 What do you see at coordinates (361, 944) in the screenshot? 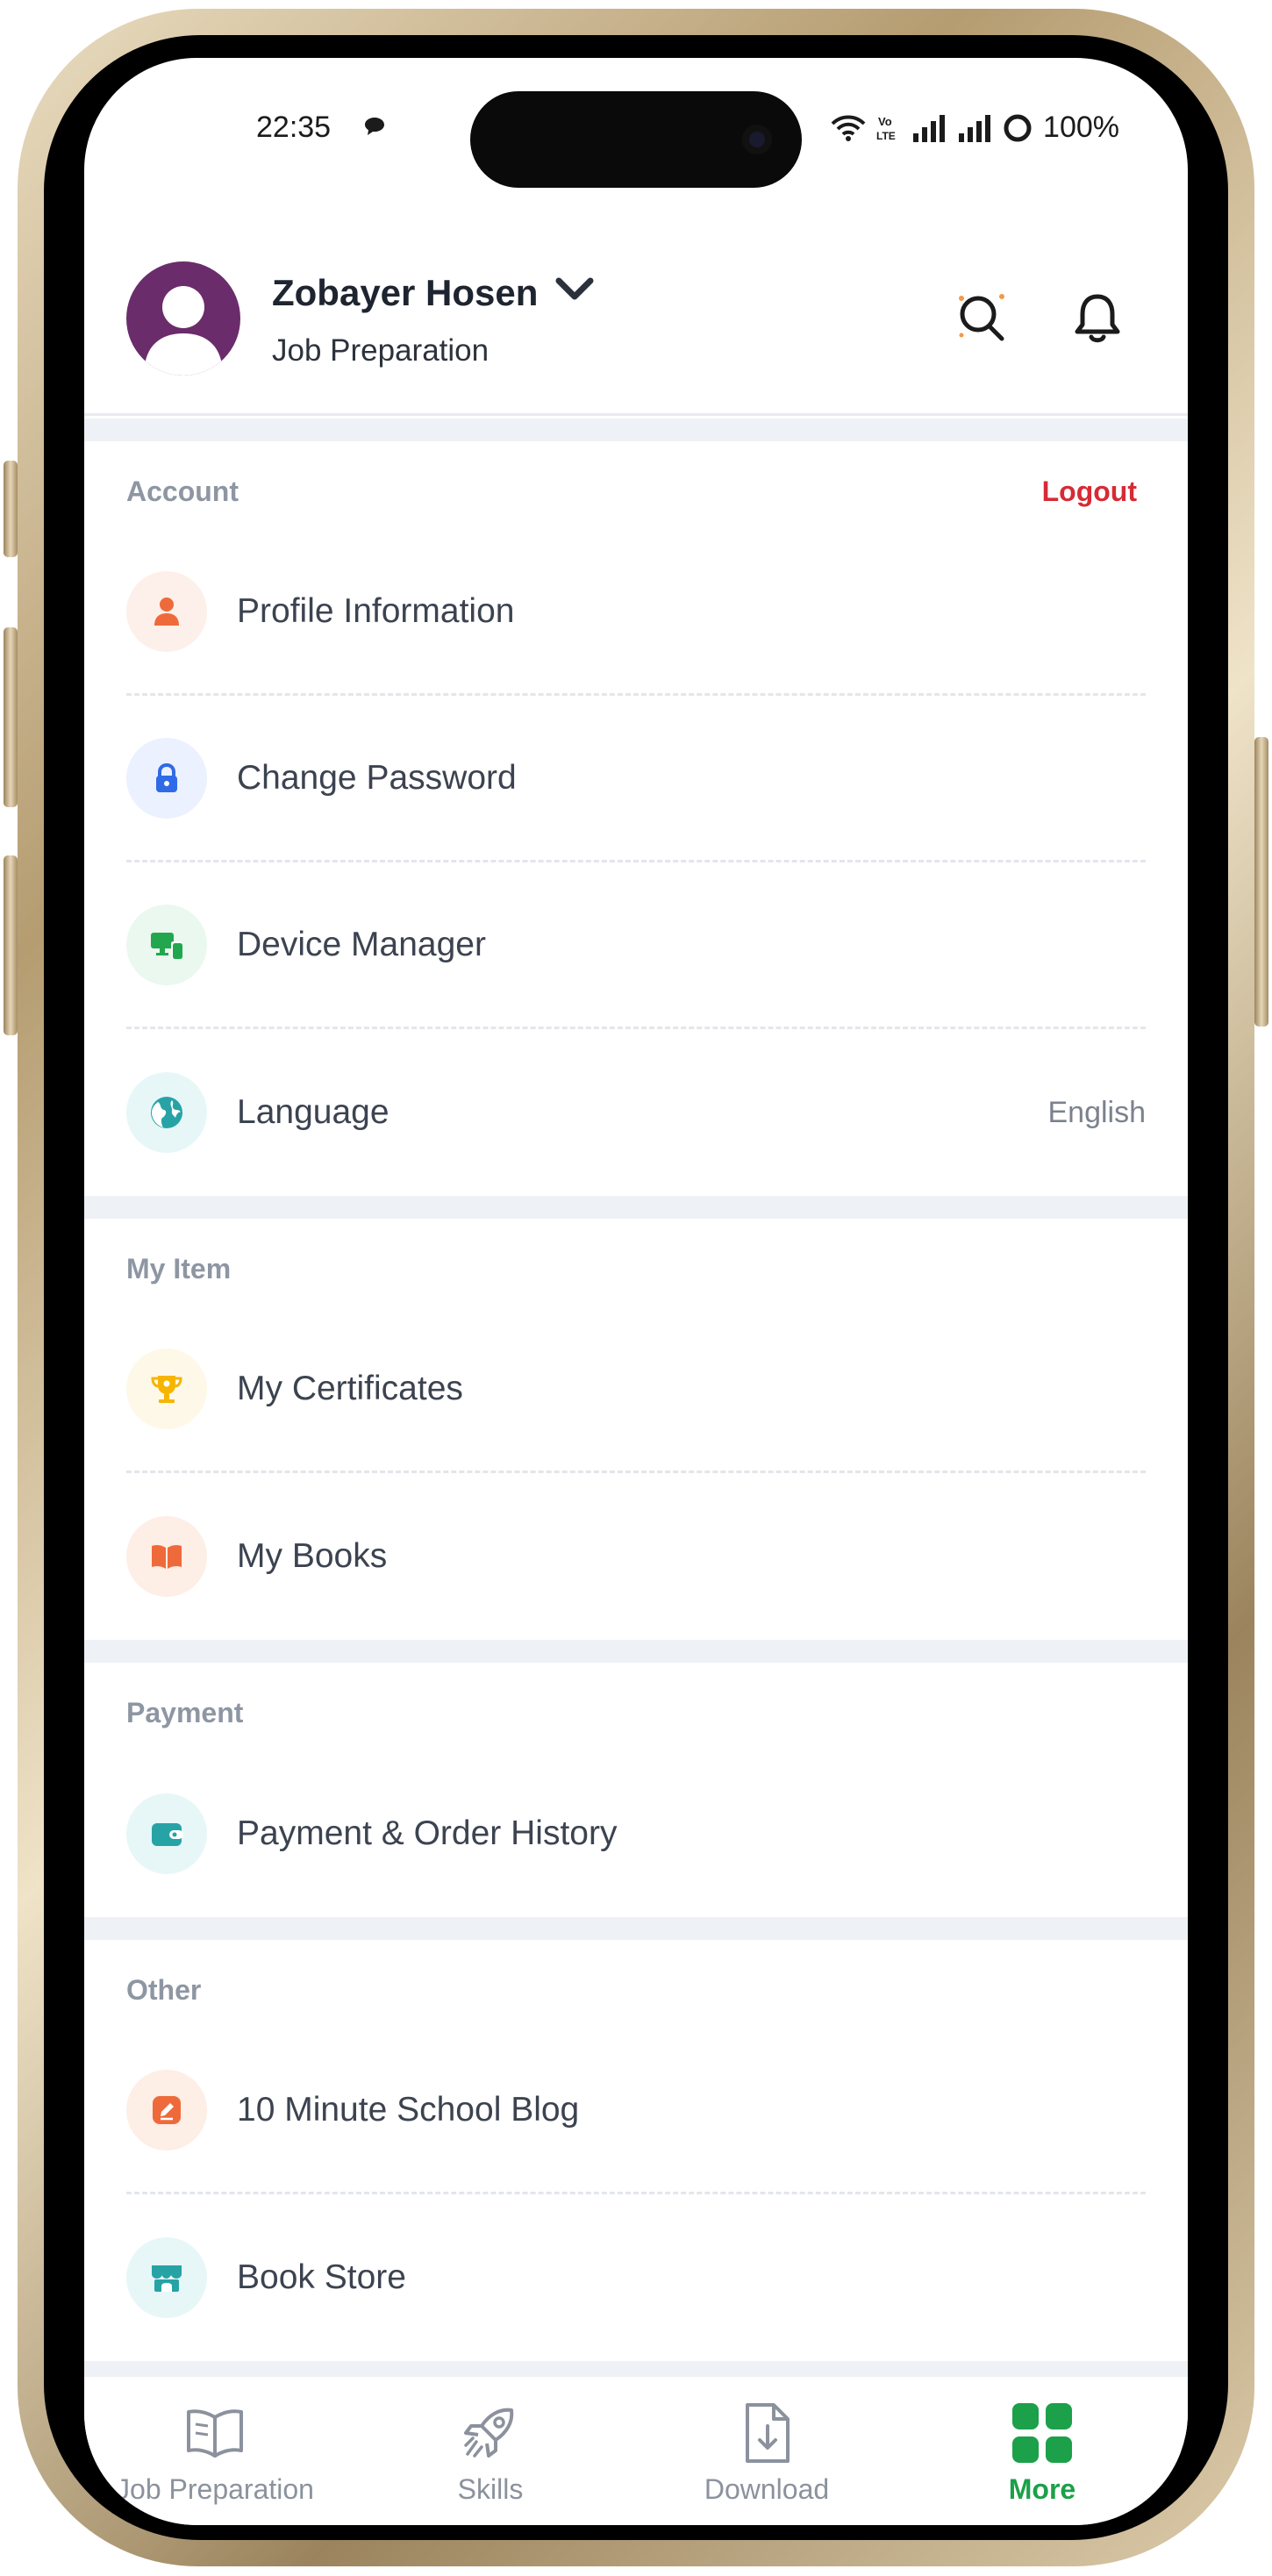
I see `menu-item-label: Device Manager` at bounding box center [361, 944].